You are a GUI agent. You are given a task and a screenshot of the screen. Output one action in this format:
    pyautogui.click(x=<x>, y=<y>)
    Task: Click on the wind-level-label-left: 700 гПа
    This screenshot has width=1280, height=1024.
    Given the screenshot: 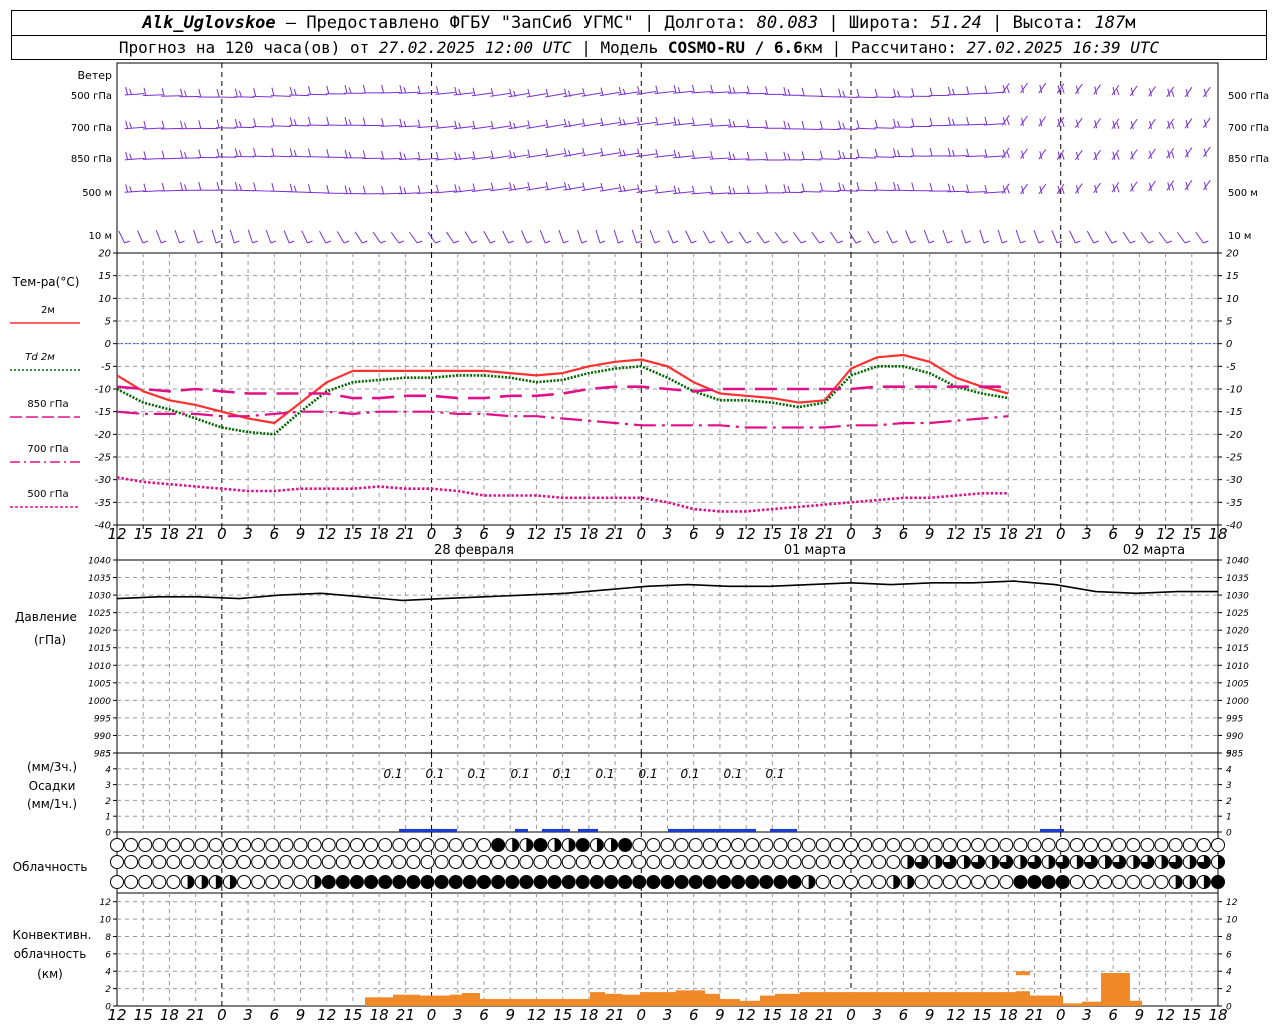 What is the action you would take?
    pyautogui.click(x=91, y=128)
    